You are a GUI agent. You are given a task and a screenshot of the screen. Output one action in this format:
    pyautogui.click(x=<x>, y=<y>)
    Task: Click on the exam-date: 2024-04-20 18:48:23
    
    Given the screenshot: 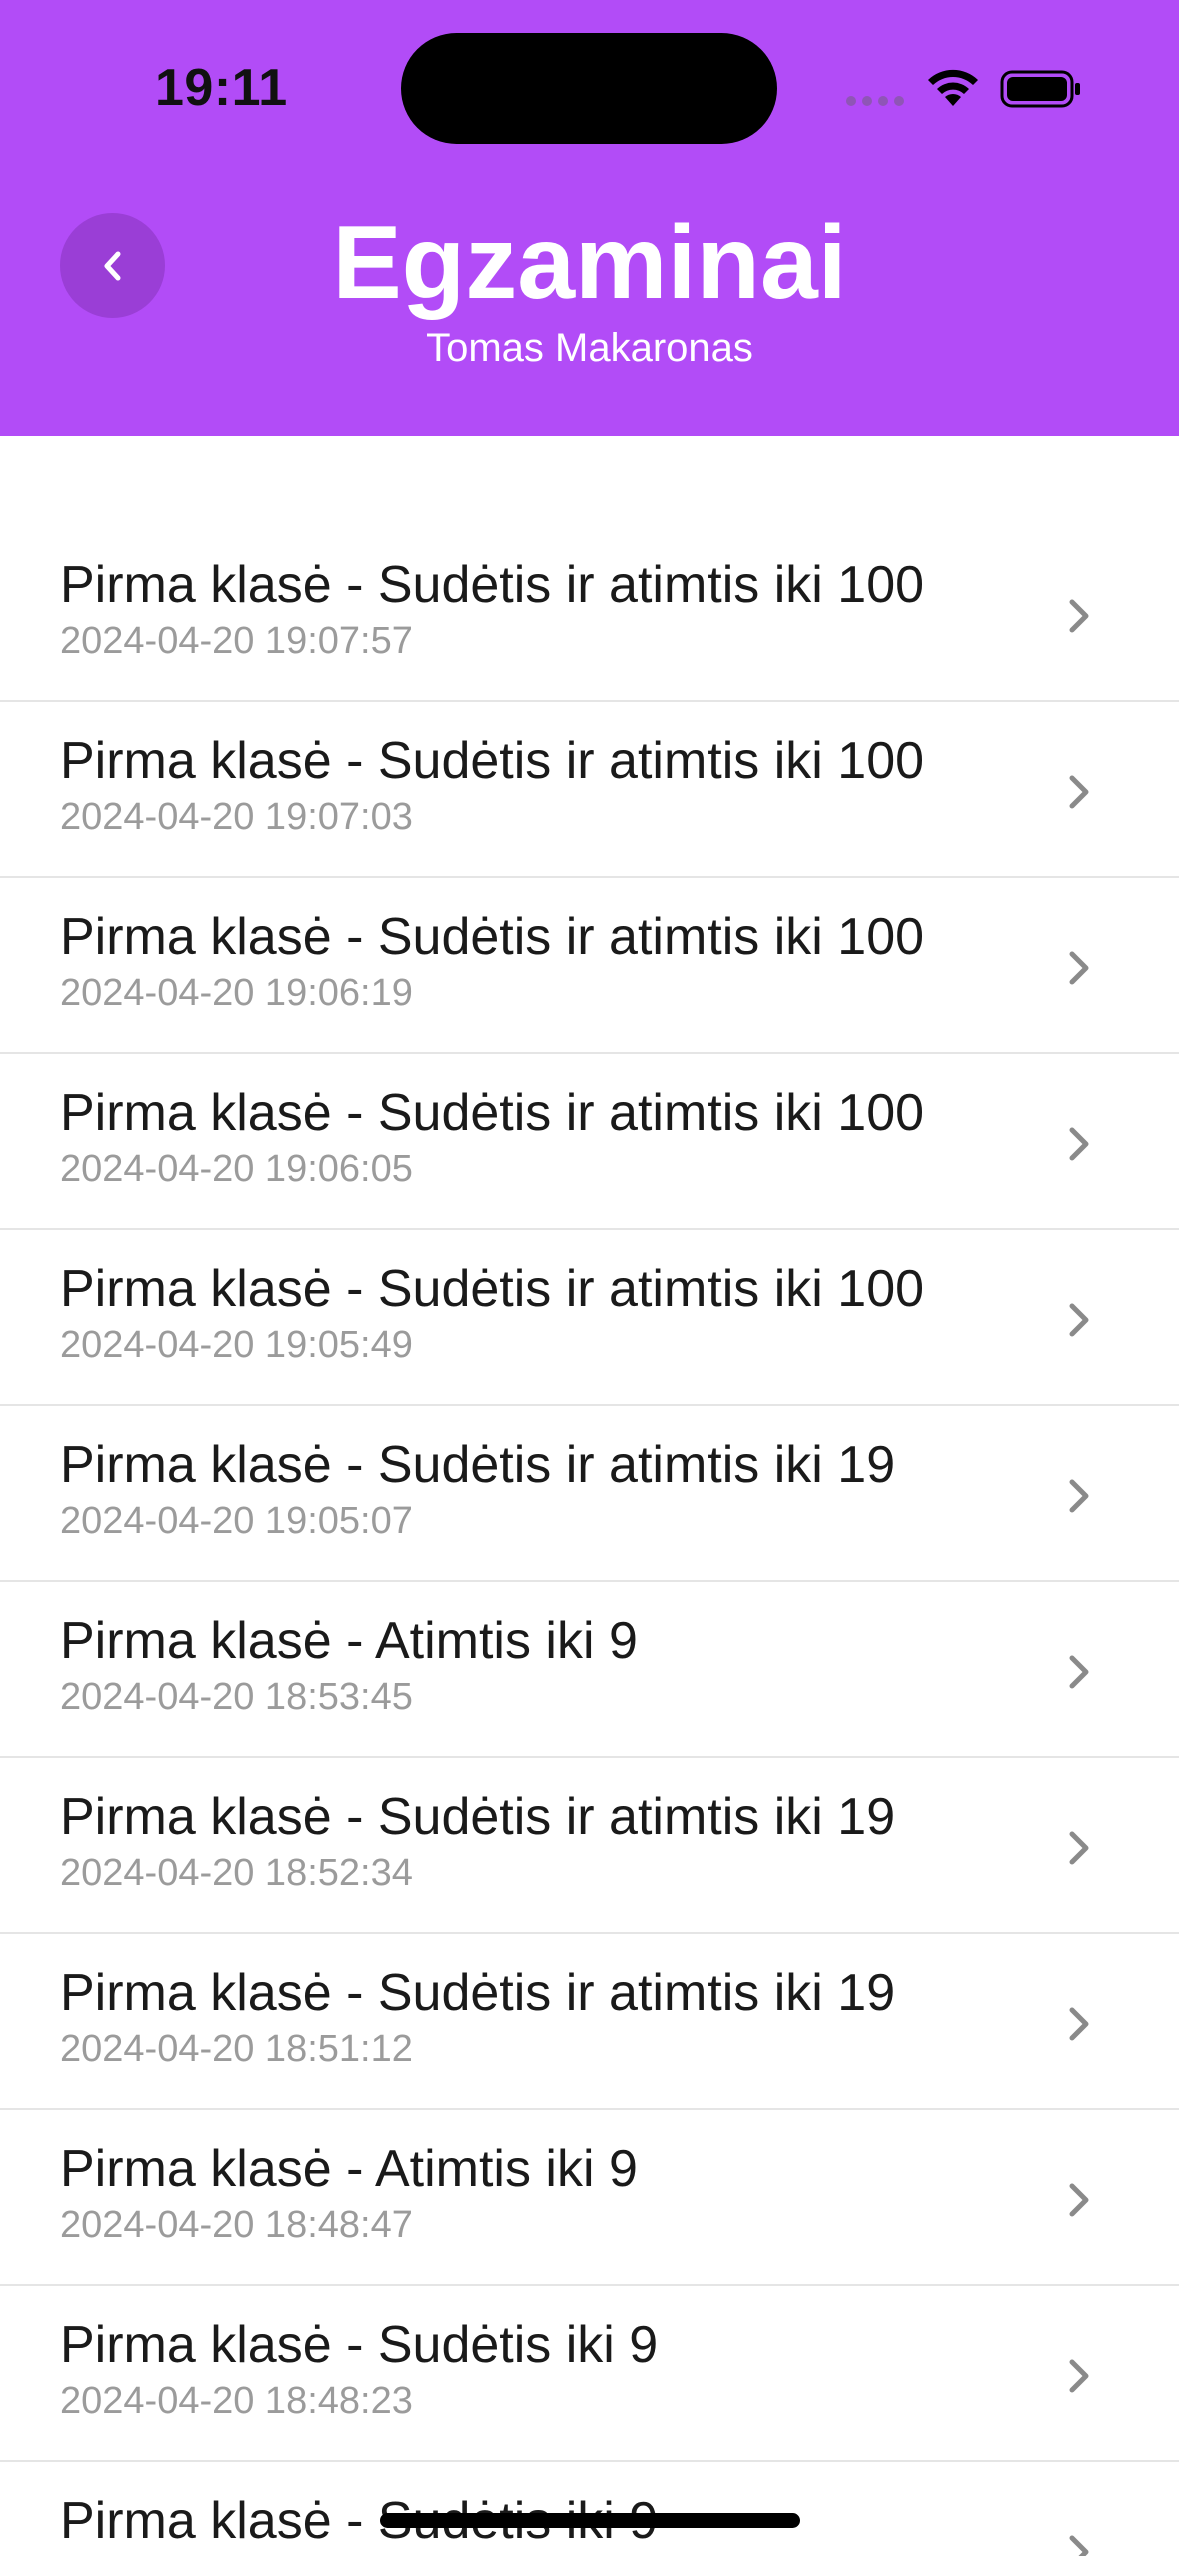 What is the action you would take?
    pyautogui.click(x=236, y=2401)
    